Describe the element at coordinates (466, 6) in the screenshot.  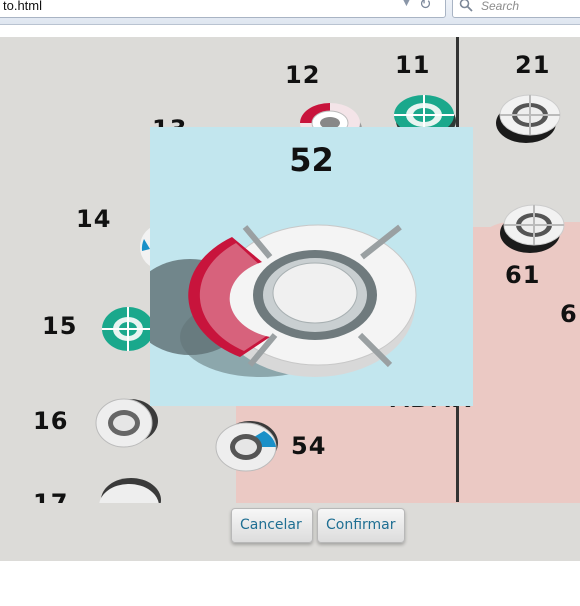
I see `search-icon` at that location.